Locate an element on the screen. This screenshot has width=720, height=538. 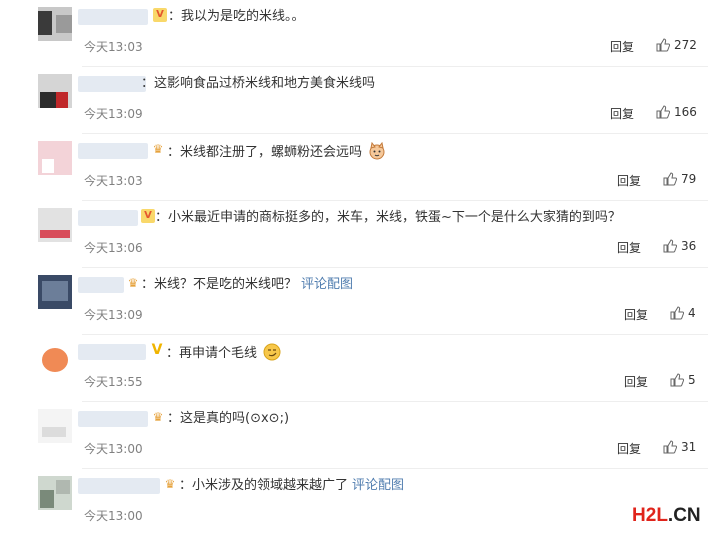
cat-emoji-icon is located at coordinates (377, 150).